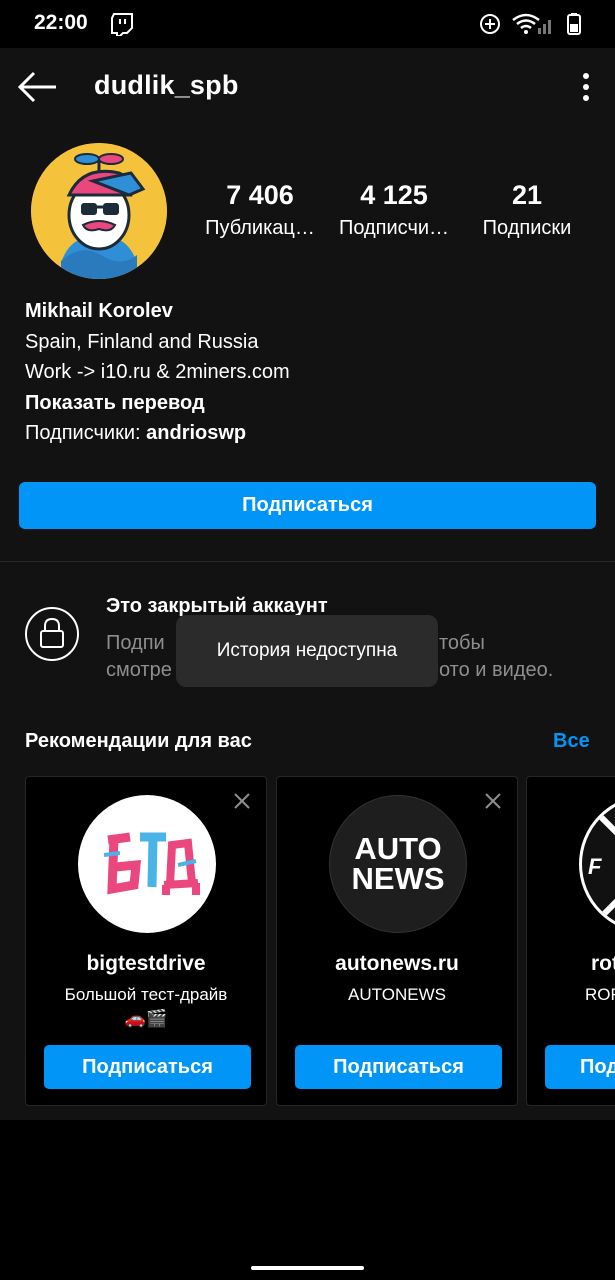 This screenshot has height=1280, width=615. Describe the element at coordinates (135, 643) in the screenshot. I see `private-desc-fragment: Подпи` at that location.